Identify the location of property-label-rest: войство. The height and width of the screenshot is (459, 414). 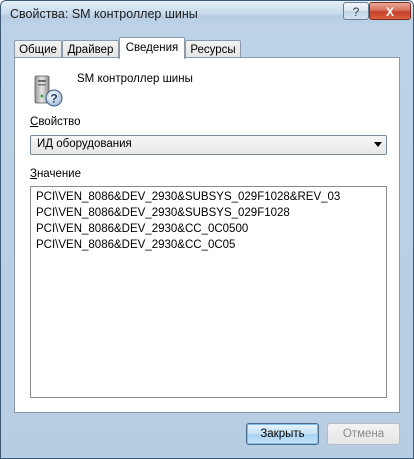
(59, 122).